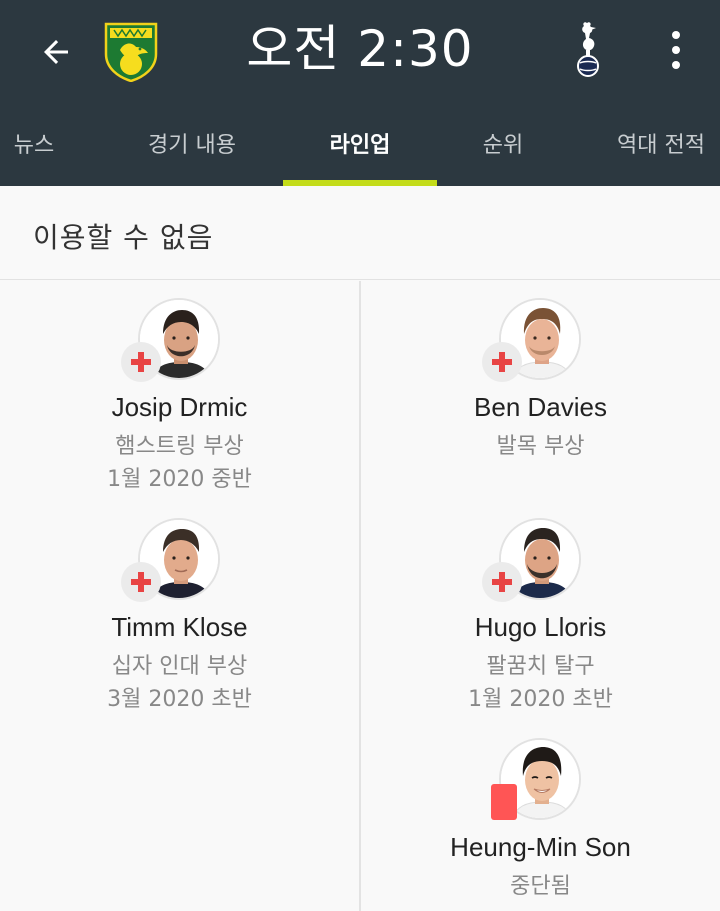  What do you see at coordinates (540, 699) in the screenshot?
I see `expected-return: 1월 2020 초반` at bounding box center [540, 699].